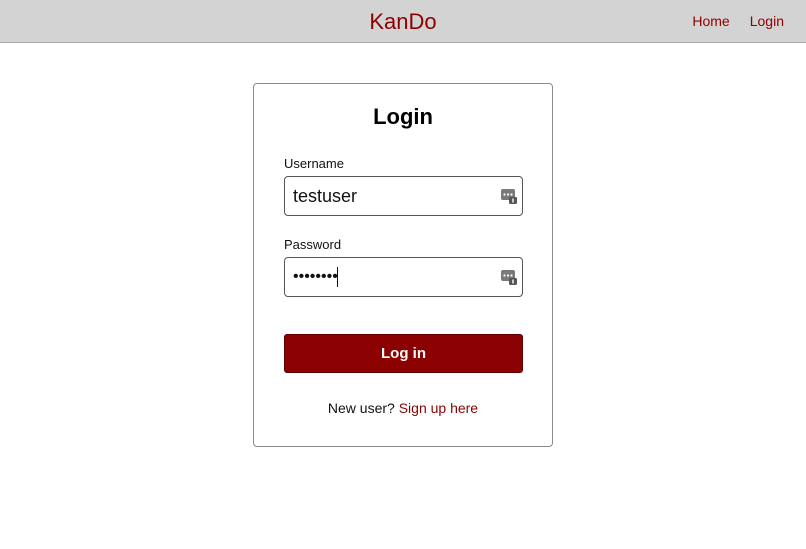 The image size is (806, 549). What do you see at coordinates (337, 277) in the screenshot?
I see `text-caret` at bounding box center [337, 277].